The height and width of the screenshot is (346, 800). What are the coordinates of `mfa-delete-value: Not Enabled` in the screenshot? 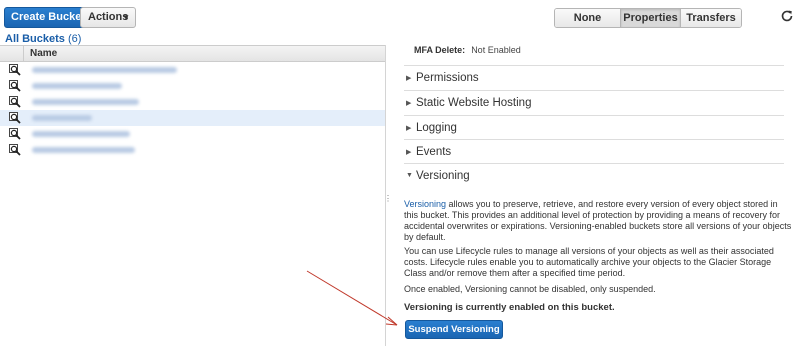 It's located at (496, 50).